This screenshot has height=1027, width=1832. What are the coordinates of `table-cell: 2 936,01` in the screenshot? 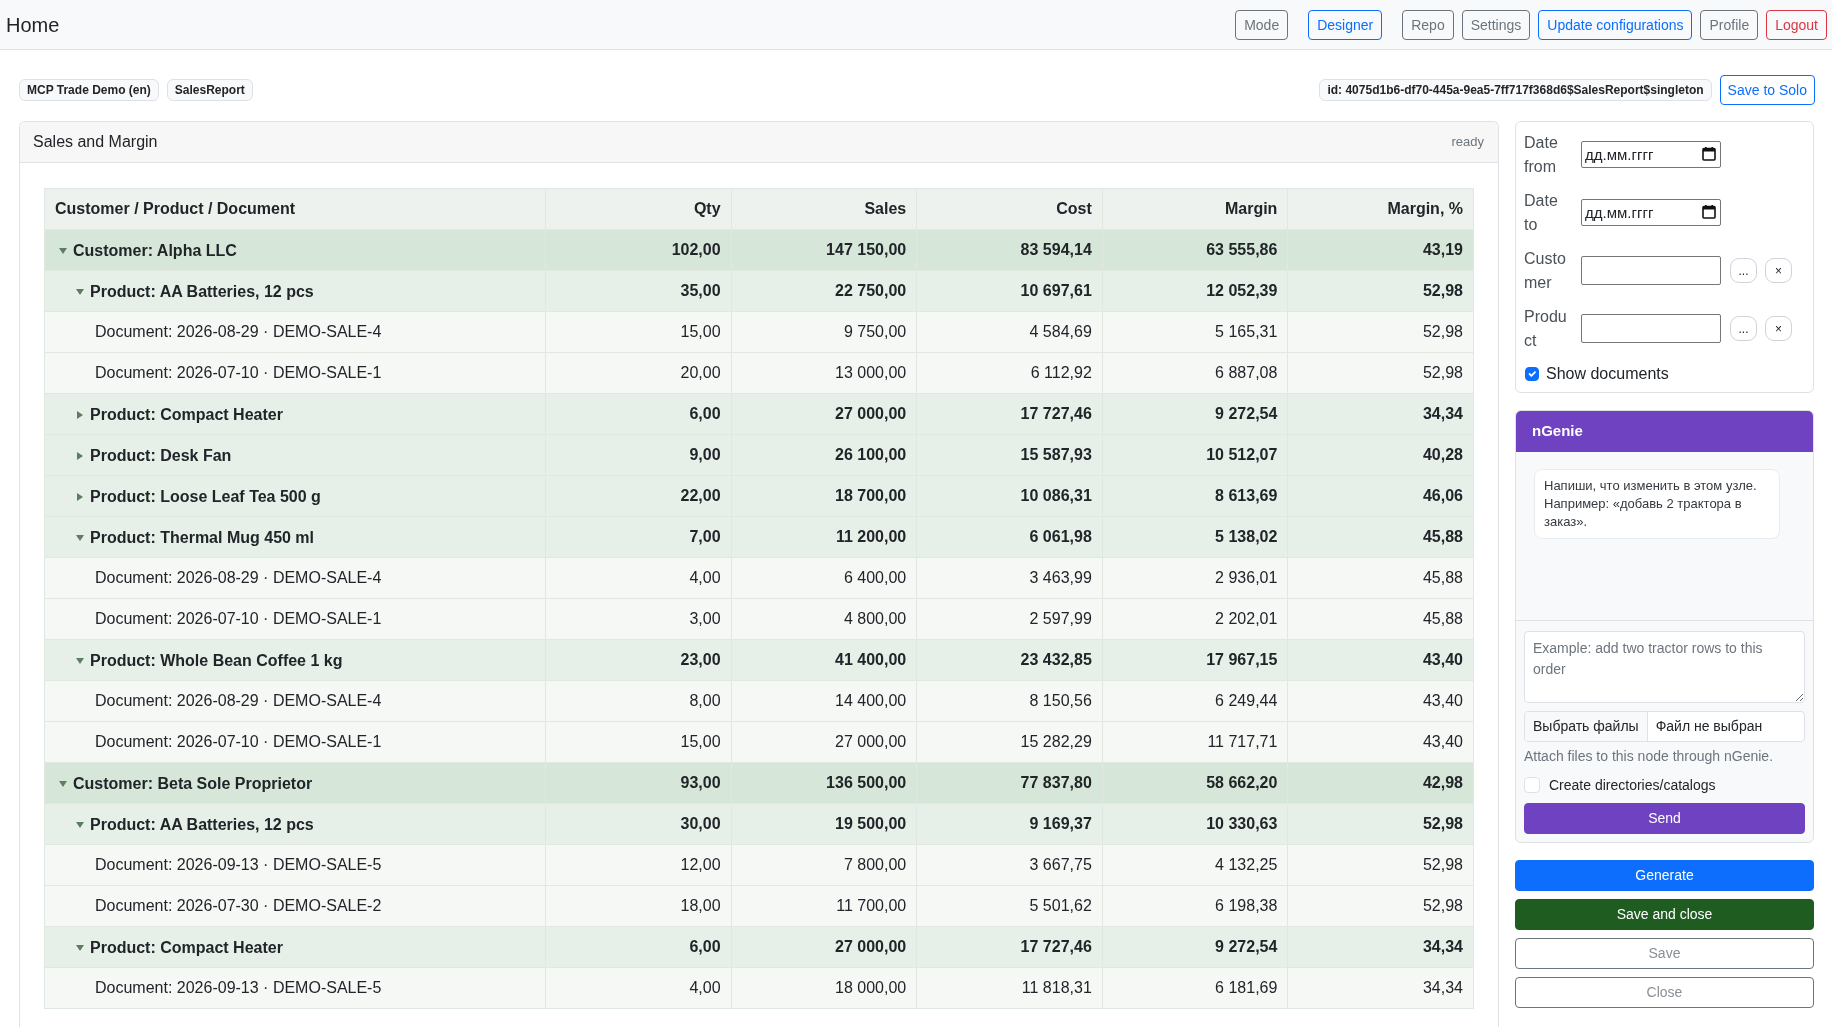 It's located at (1195, 578).